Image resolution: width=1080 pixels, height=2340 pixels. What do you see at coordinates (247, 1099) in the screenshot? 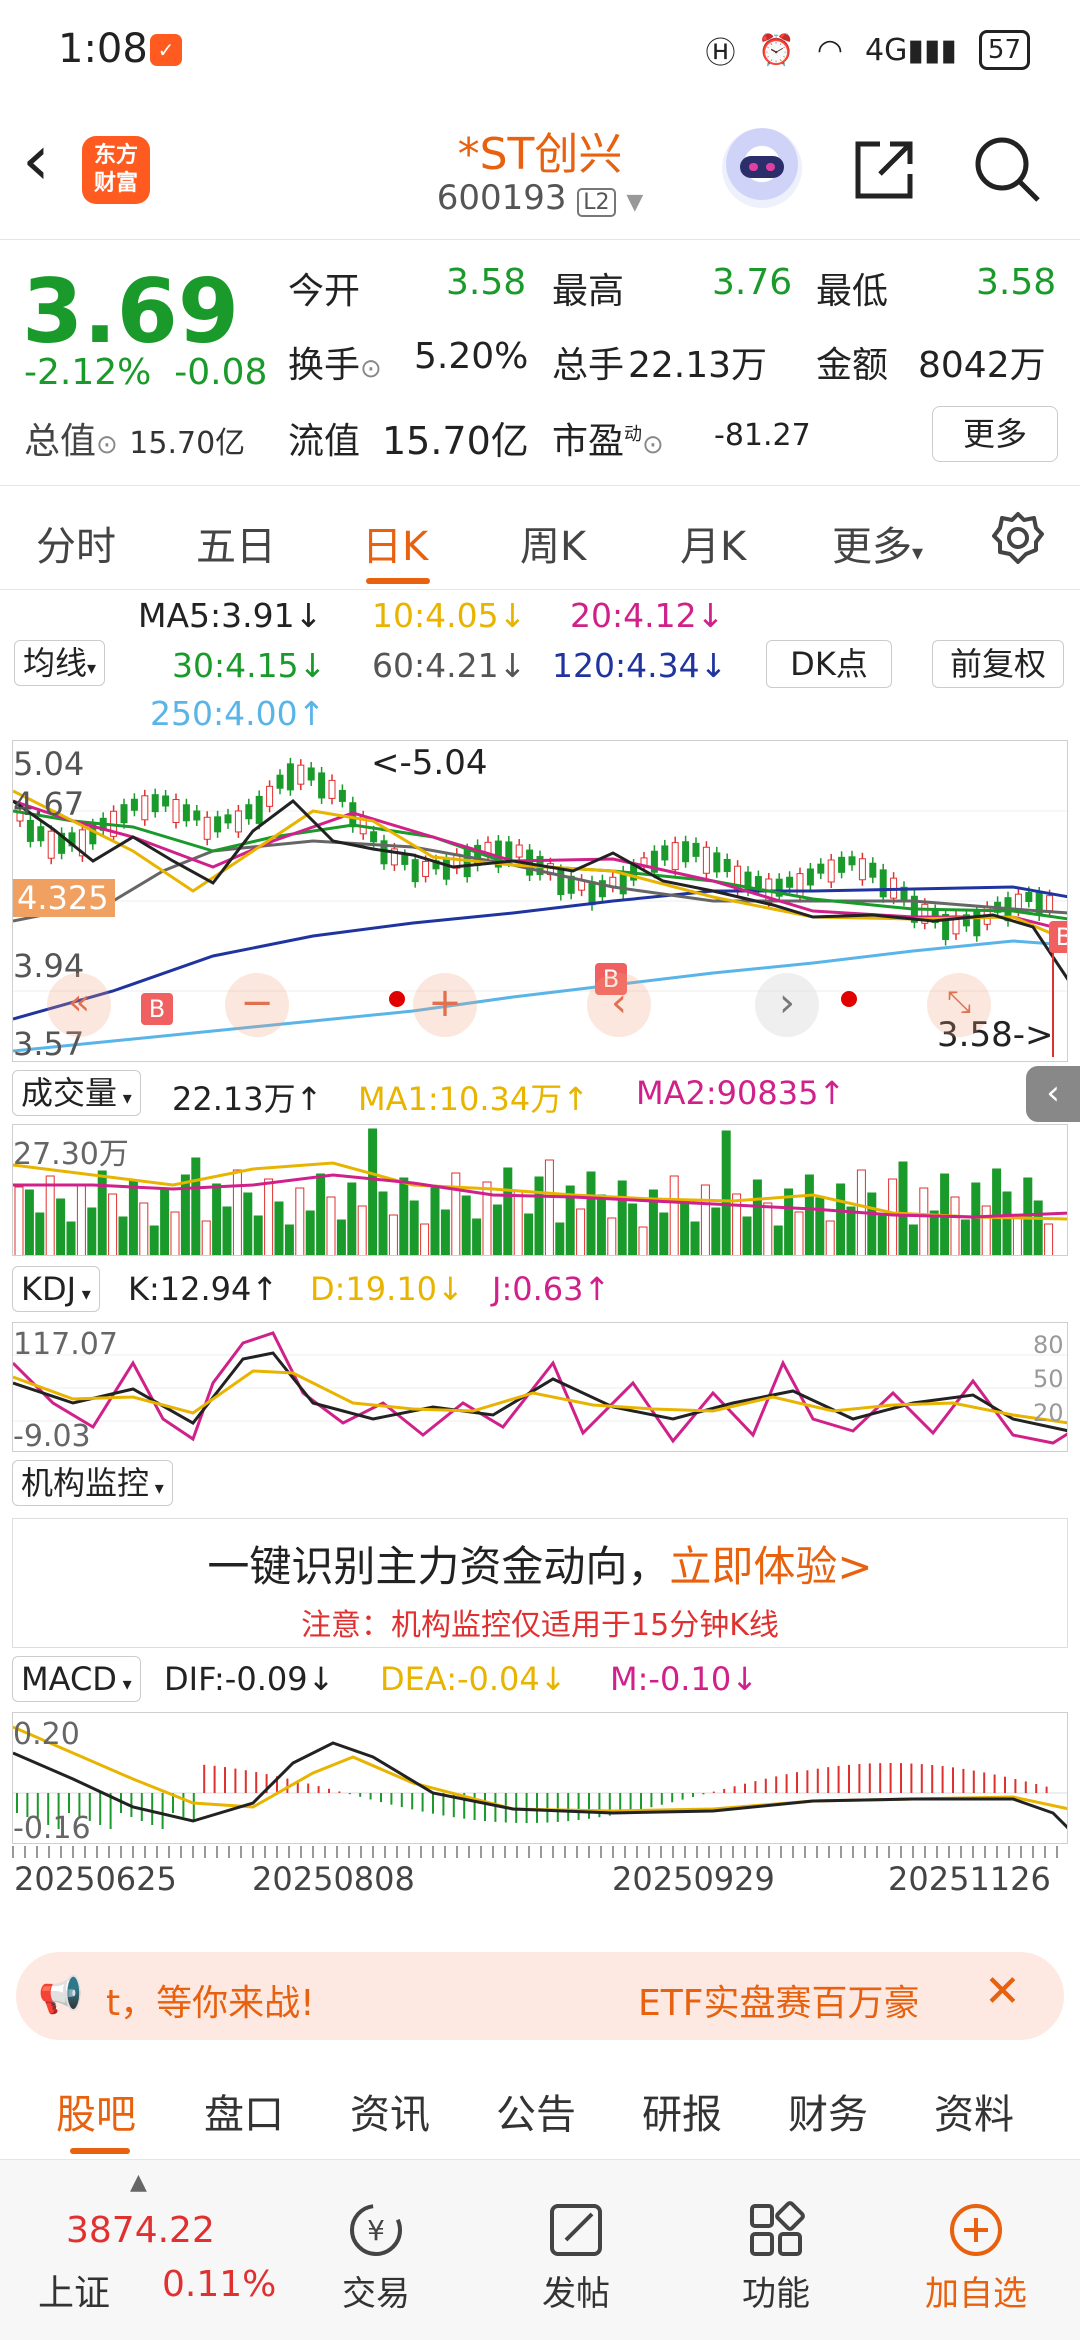
I see `volume-value: 22.13万↑` at bounding box center [247, 1099].